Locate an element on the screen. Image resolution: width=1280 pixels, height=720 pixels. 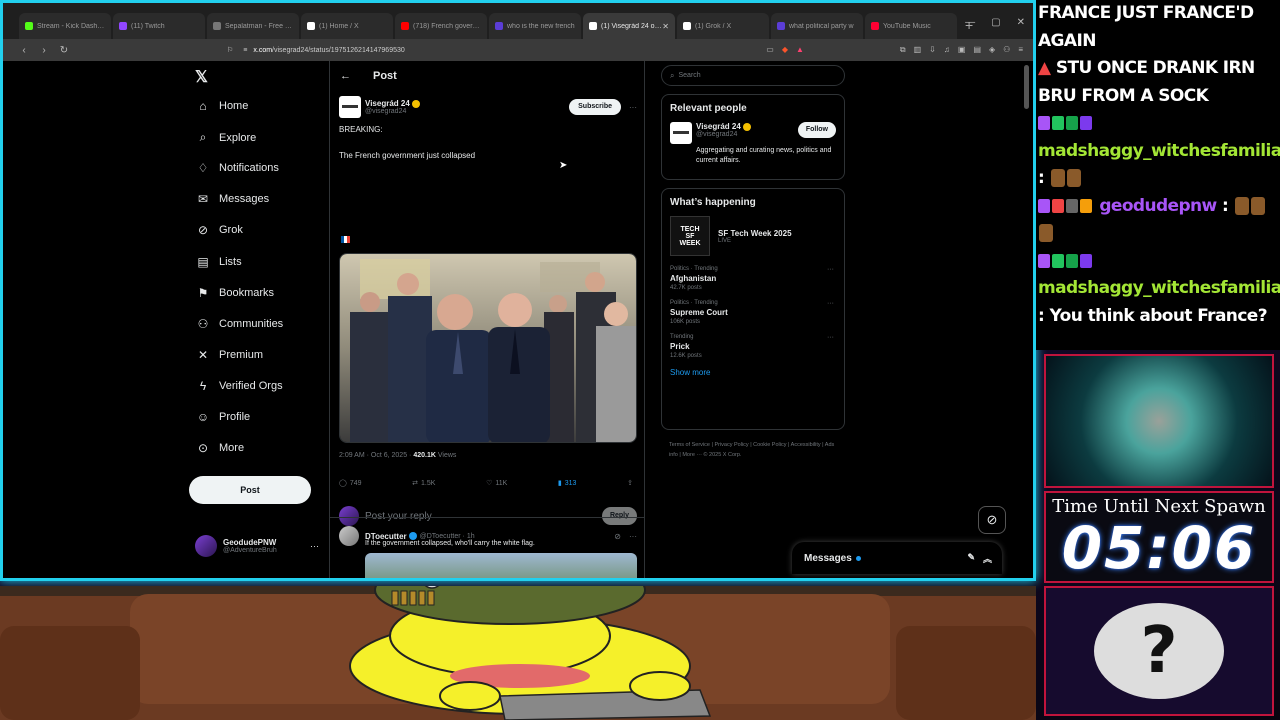
close-tab-icon: ✕ is located at coordinates (665, 26).